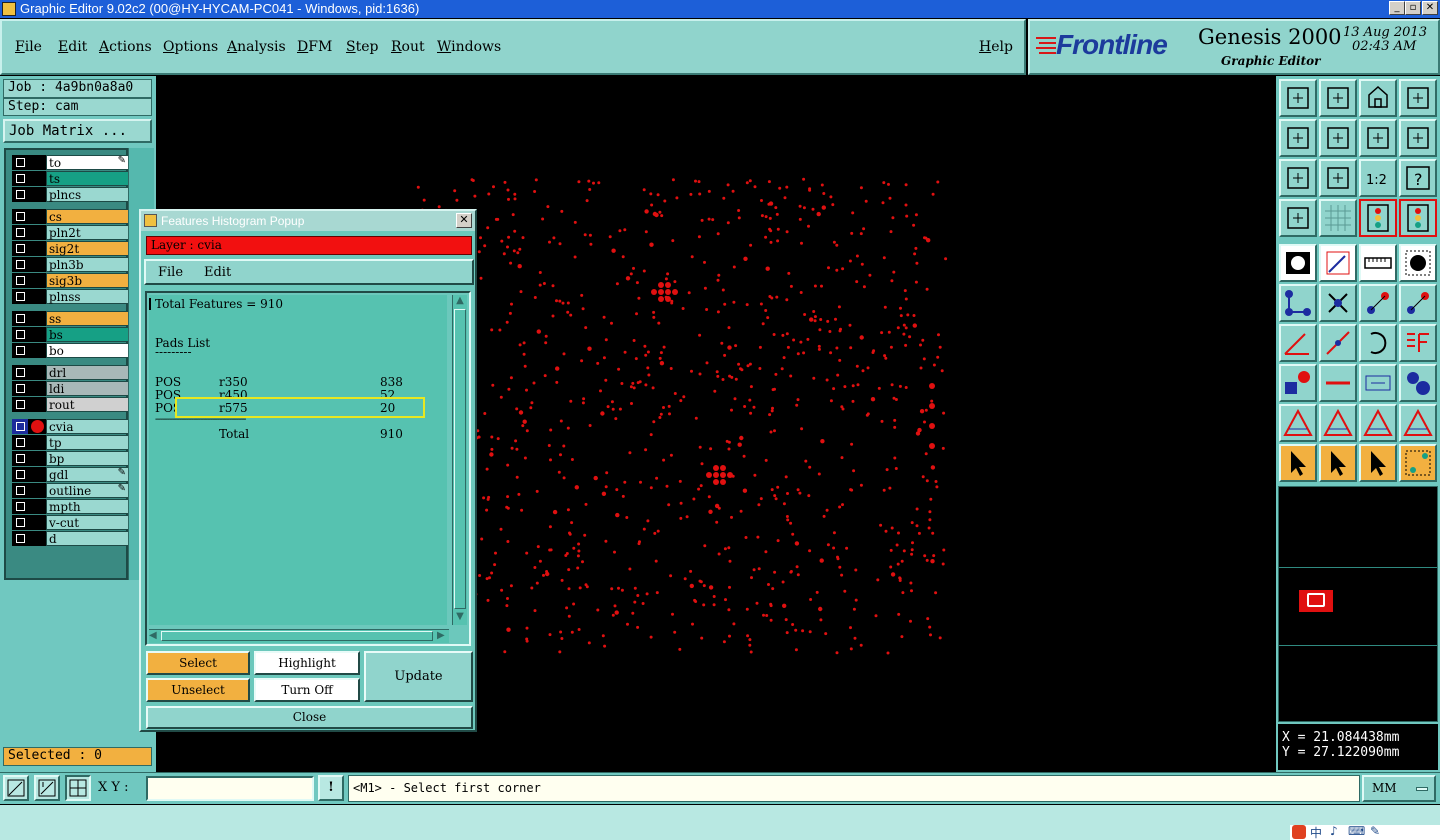 Image resolution: width=1440 pixels, height=840 pixels. What do you see at coordinates (256, 47) in the screenshot?
I see `menu-analysis: Analysis` at bounding box center [256, 47].